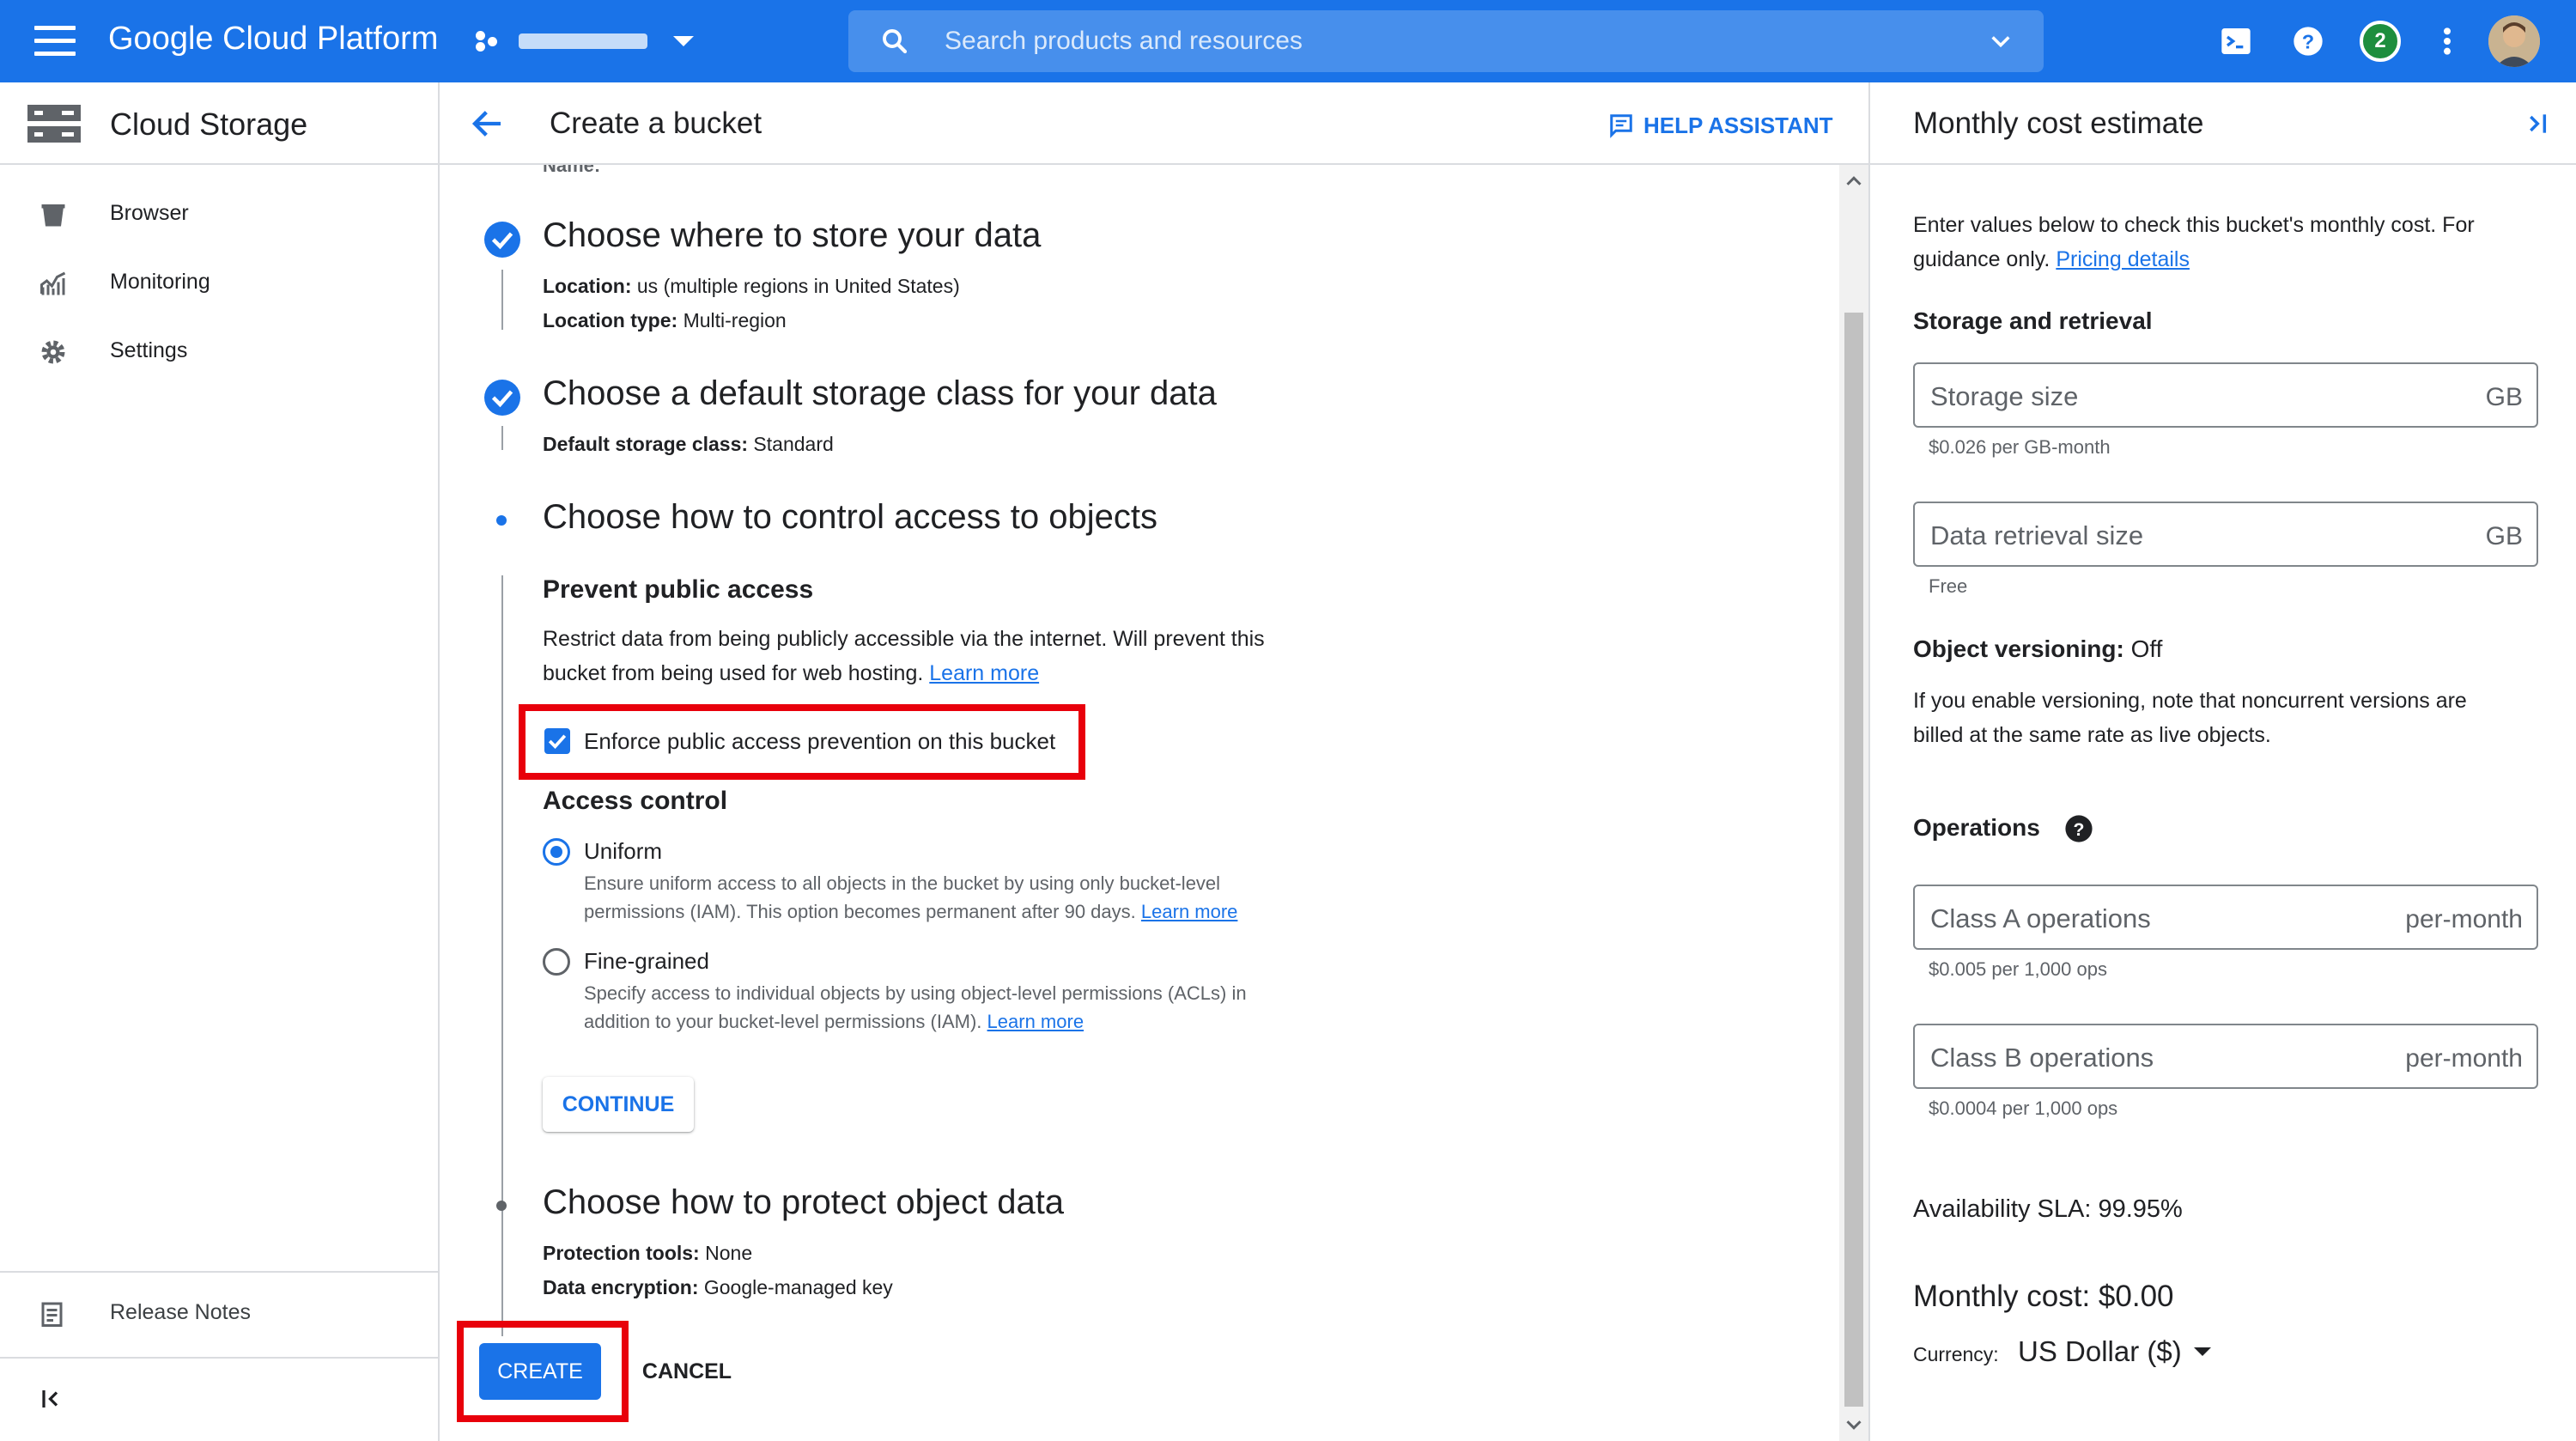 Image resolution: width=2576 pixels, height=1441 pixels. Describe the element at coordinates (2162, 536) in the screenshot. I see `retrieval-size-input` at that location.